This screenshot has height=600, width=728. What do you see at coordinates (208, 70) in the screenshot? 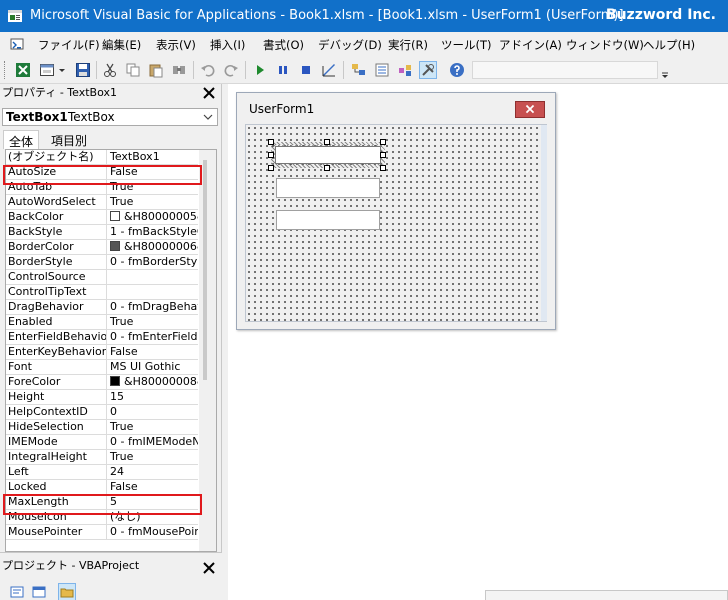
I see `undo-icon` at bounding box center [208, 70].